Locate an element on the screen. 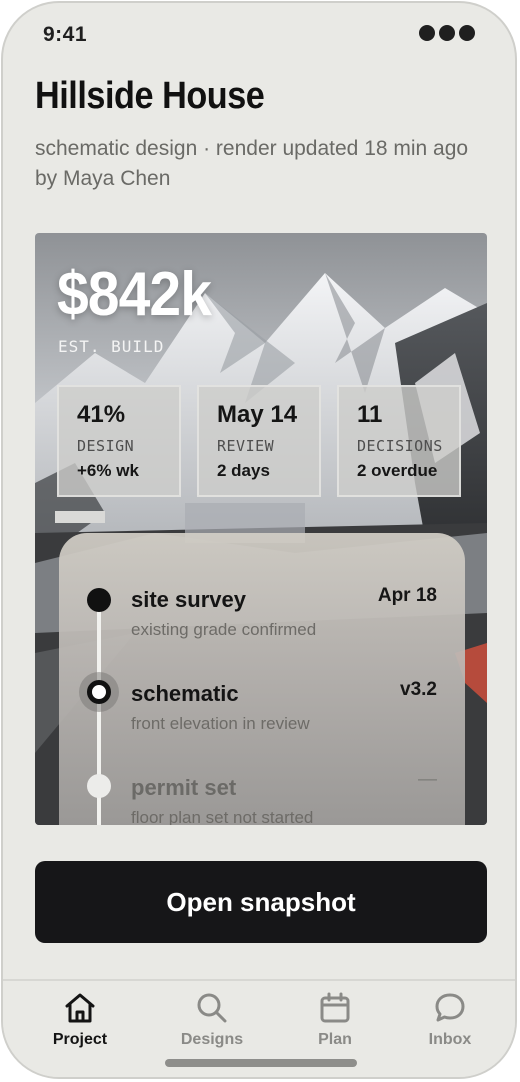 The image size is (520, 1082). pending-dot-icon is located at coordinates (99, 786).